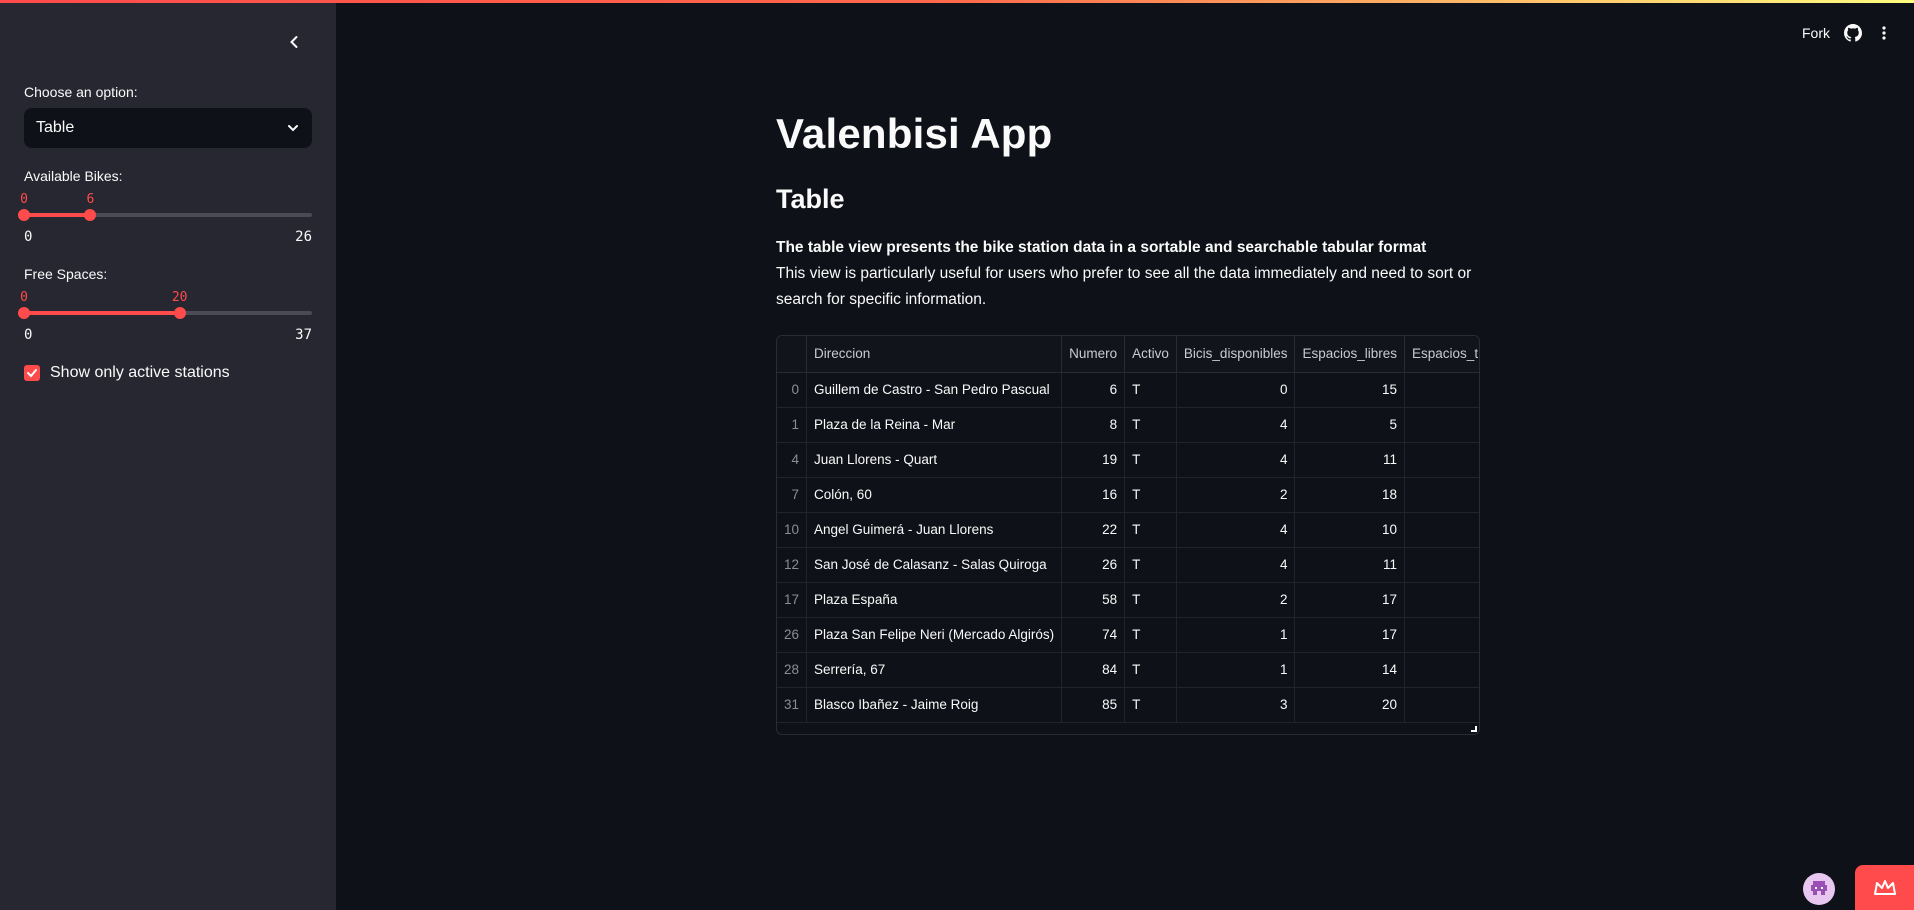 The height and width of the screenshot is (910, 1914). I want to click on table-cell: 10, so click(1350, 530).